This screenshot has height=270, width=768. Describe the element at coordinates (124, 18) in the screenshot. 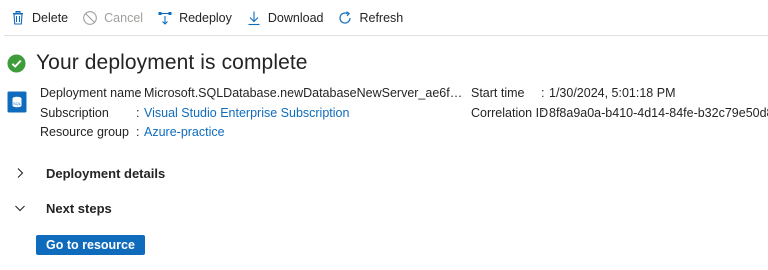

I see `cancel-button-label: Cancel` at that location.